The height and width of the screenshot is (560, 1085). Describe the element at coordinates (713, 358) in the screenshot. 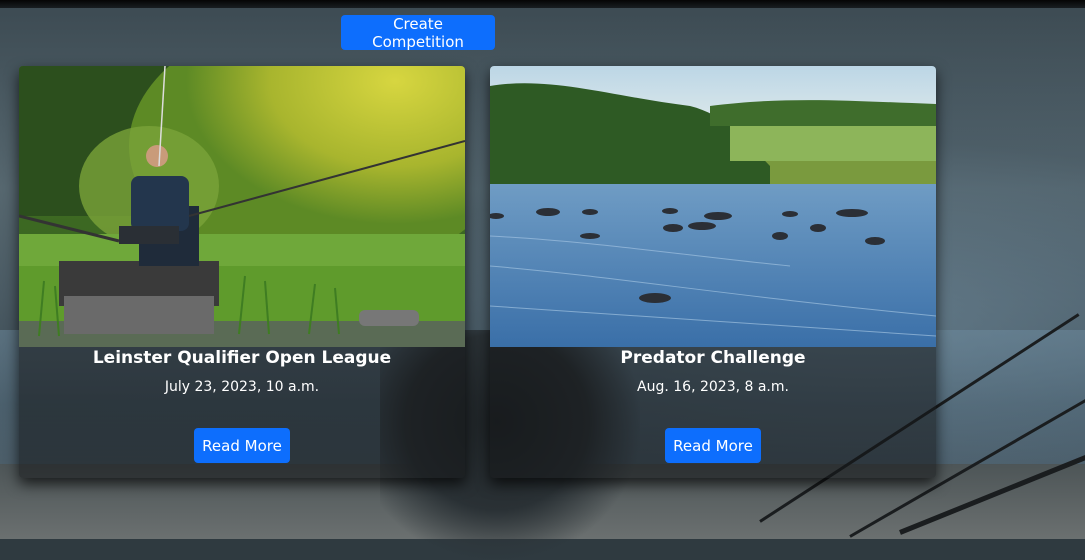

I see `competition-title: Predator Challenge` at that location.